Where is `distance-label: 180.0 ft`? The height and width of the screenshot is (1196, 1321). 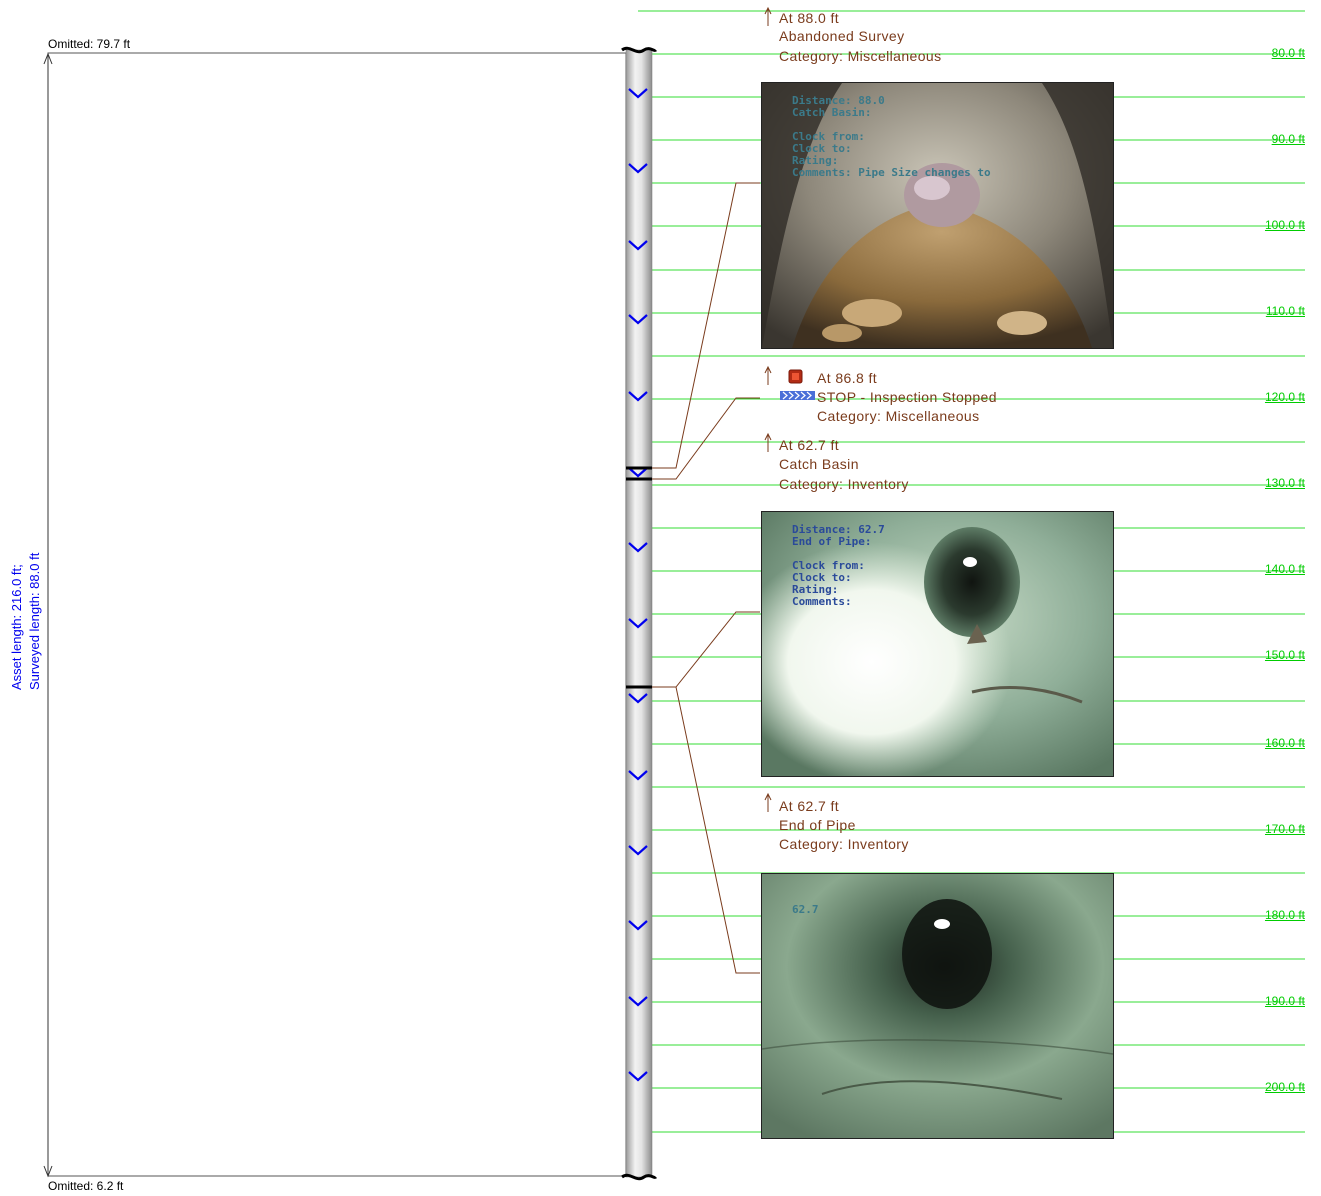 distance-label: 180.0 ft is located at coordinates (1284, 915).